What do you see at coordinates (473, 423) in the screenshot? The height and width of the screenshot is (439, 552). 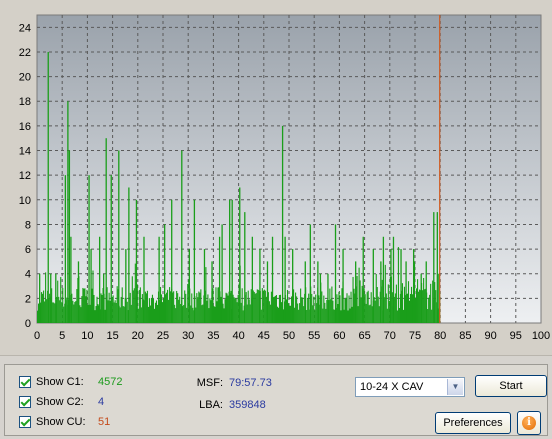 I see `preferences-button: Preferences` at bounding box center [473, 423].